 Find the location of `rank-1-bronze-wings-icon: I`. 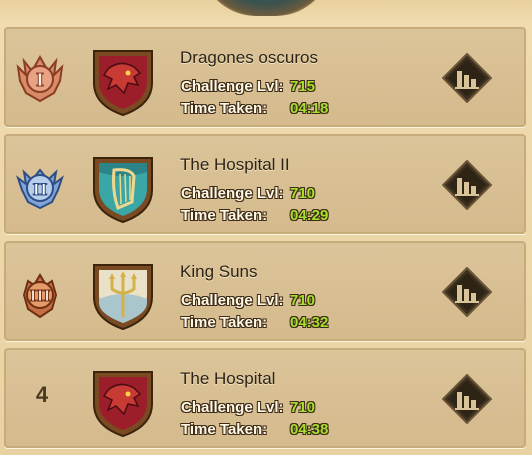

rank-1-bronze-wings-icon: I is located at coordinates (40, 78).